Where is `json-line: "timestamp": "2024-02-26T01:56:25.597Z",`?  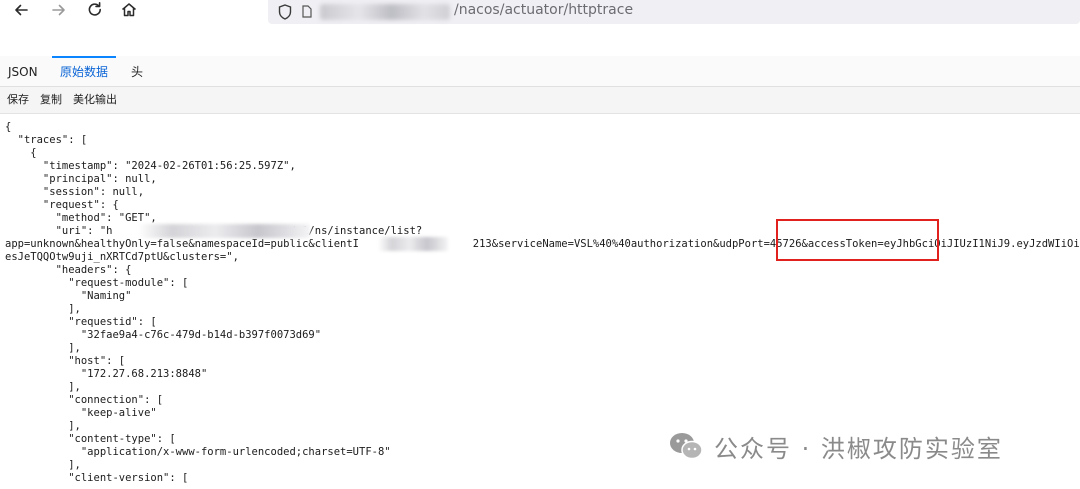 json-line: "timestamp": "2024-02-26T01:56:25.597Z", is located at coordinates (150, 166).